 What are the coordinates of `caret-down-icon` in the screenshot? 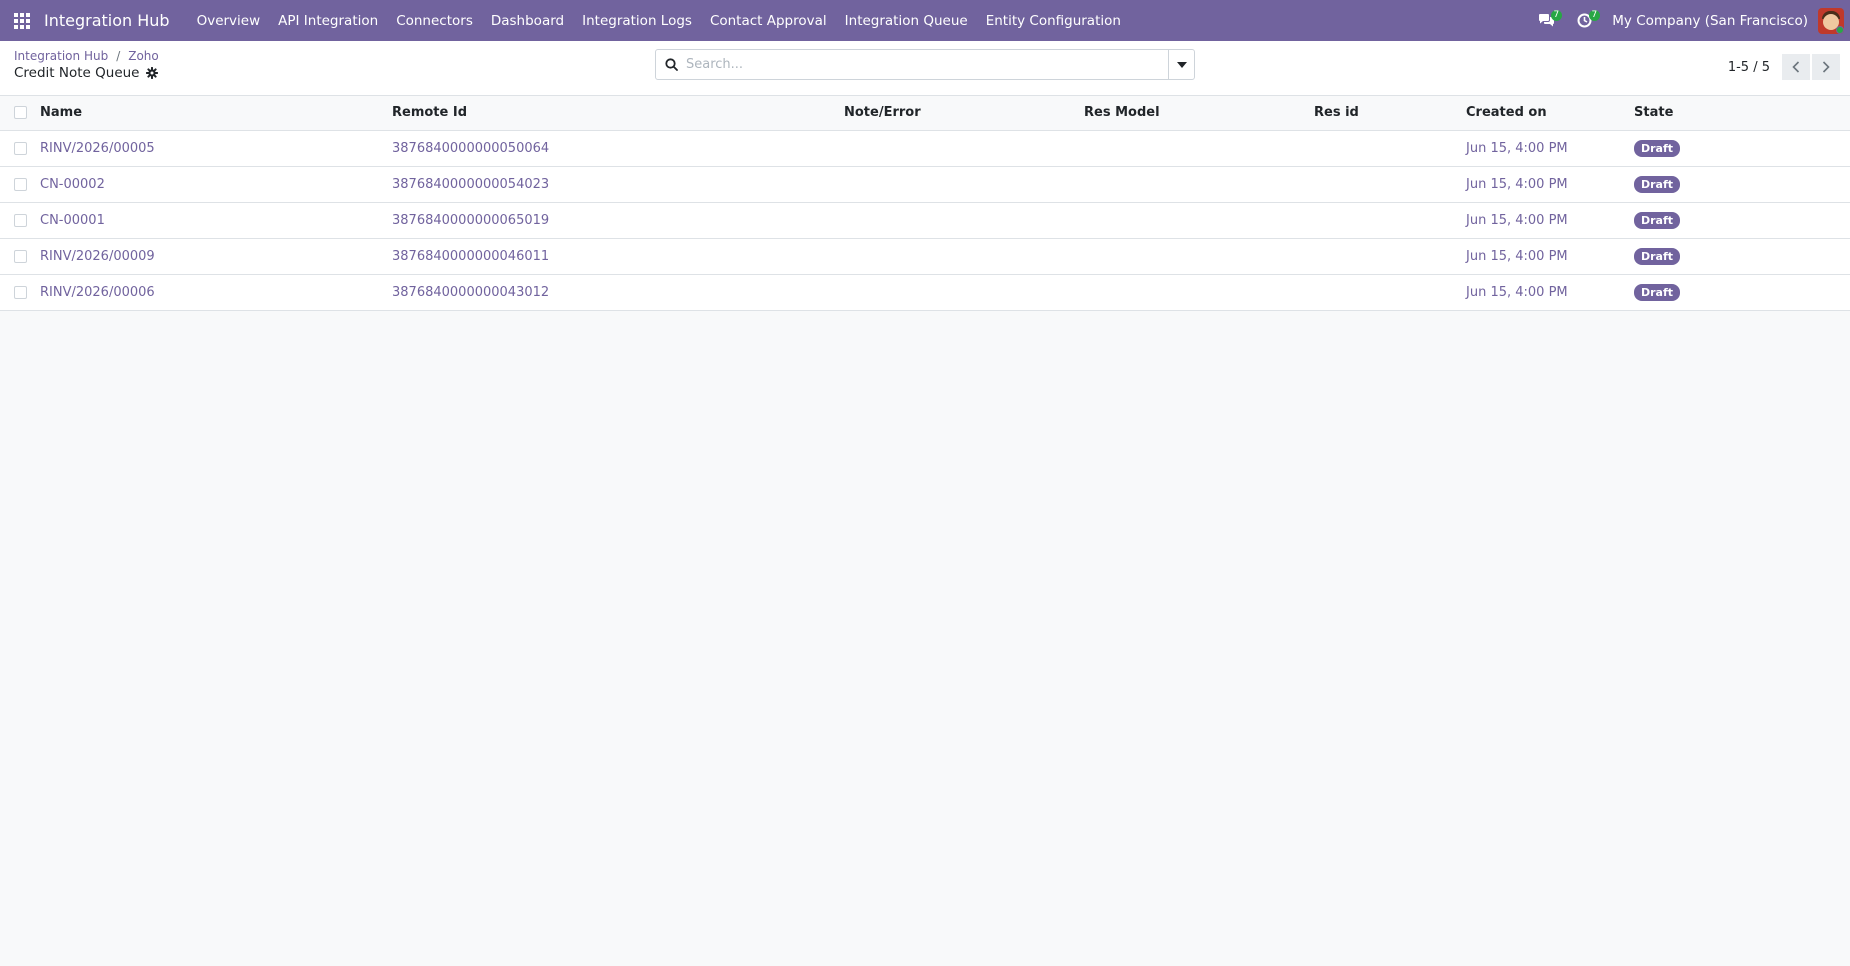 It's located at (1181, 64).